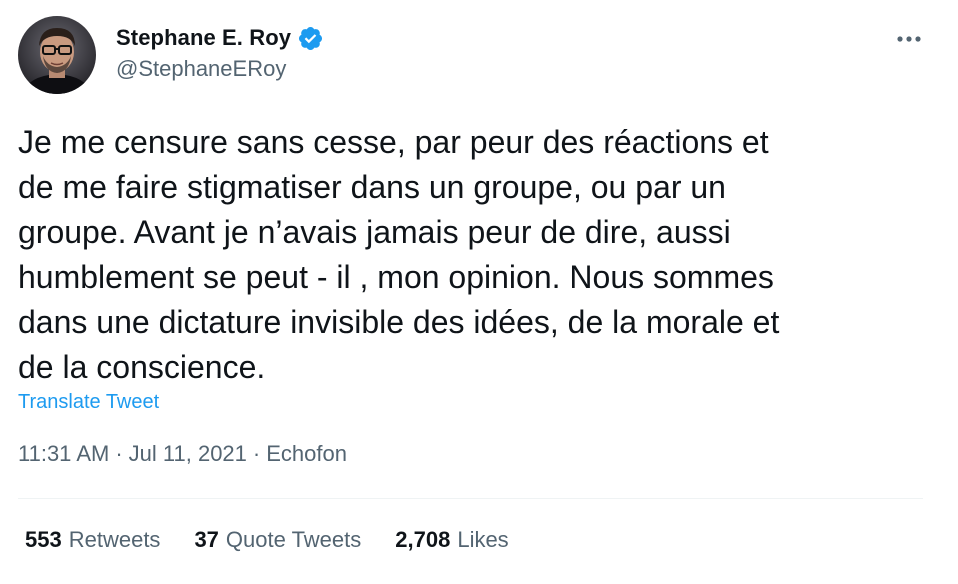 The width and height of the screenshot is (958, 584). I want to click on quote-tweets-label: Quote Tweets, so click(293, 539).